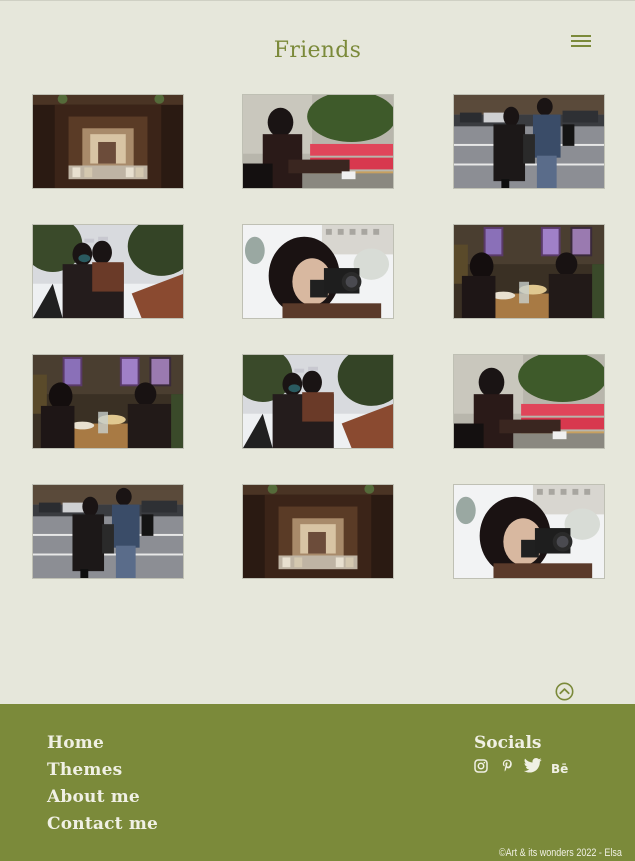 Image resolution: width=635 pixels, height=861 pixels. I want to click on behance-icon: Bē, so click(562, 767).